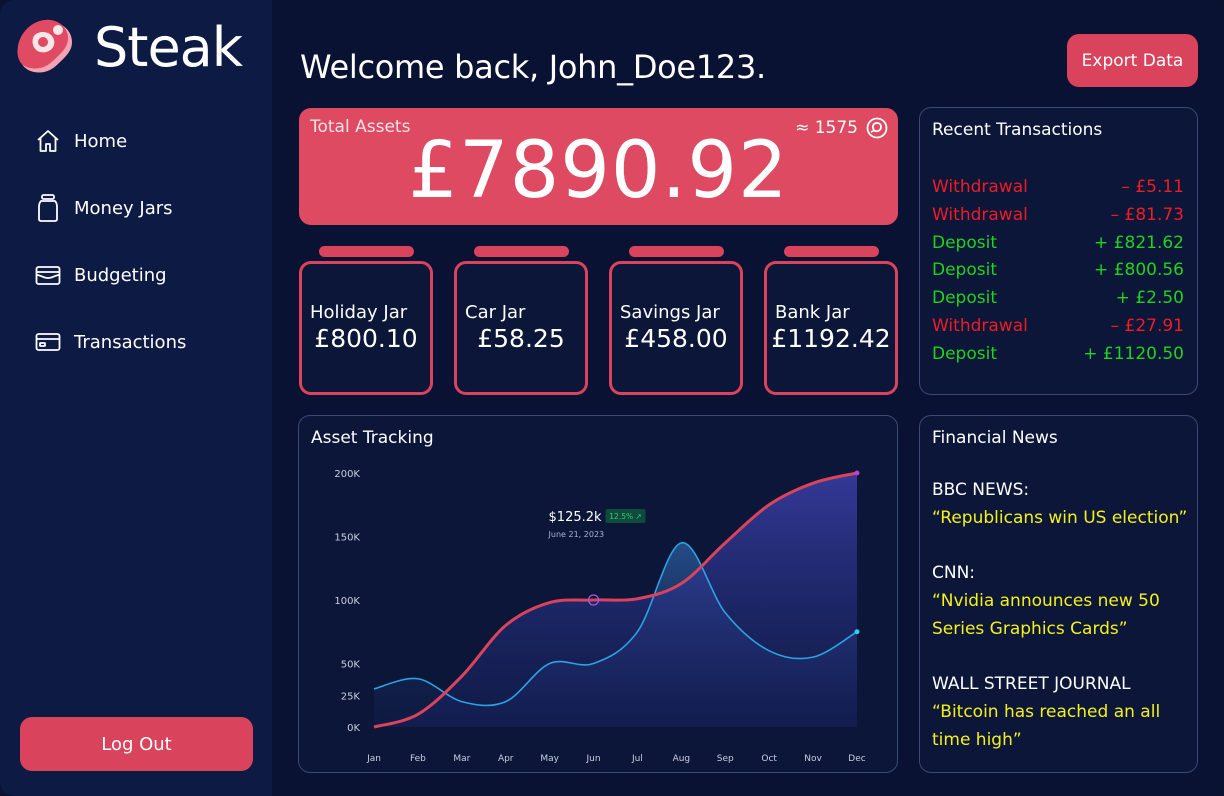 The width and height of the screenshot is (1224, 796). Describe the element at coordinates (418, 759) in the screenshot. I see `x-tick-label: Feb` at that location.